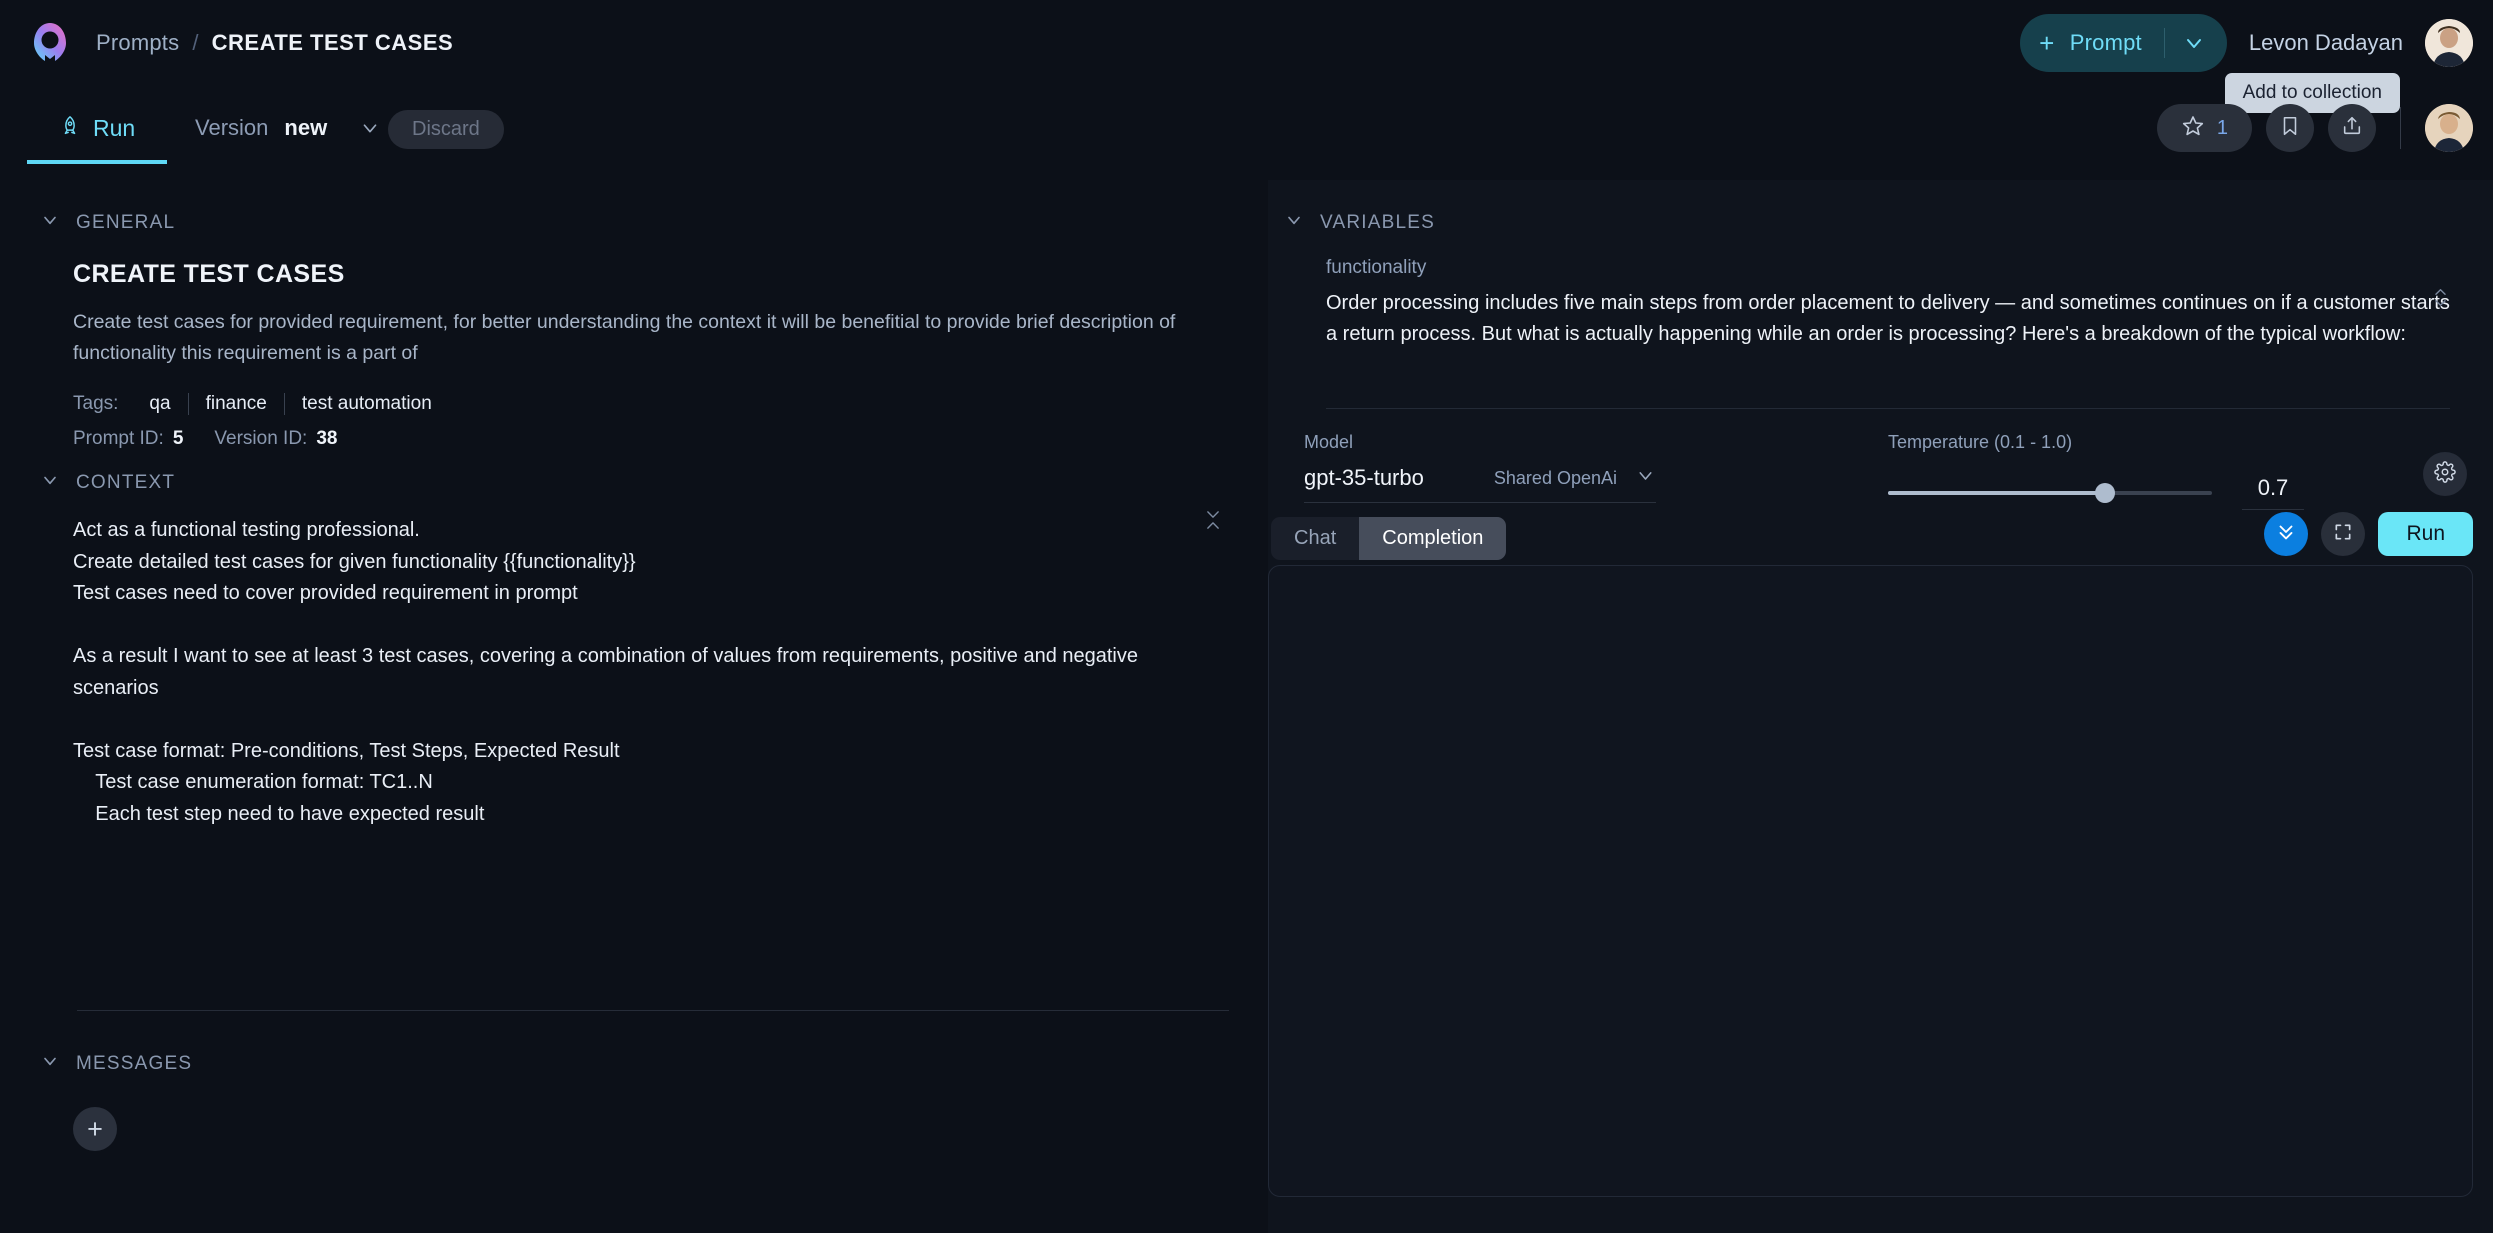 This screenshot has height=1233, width=2493. Describe the element at coordinates (134, 1063) in the screenshot. I see `section-messages-label: MESSAGES` at that location.